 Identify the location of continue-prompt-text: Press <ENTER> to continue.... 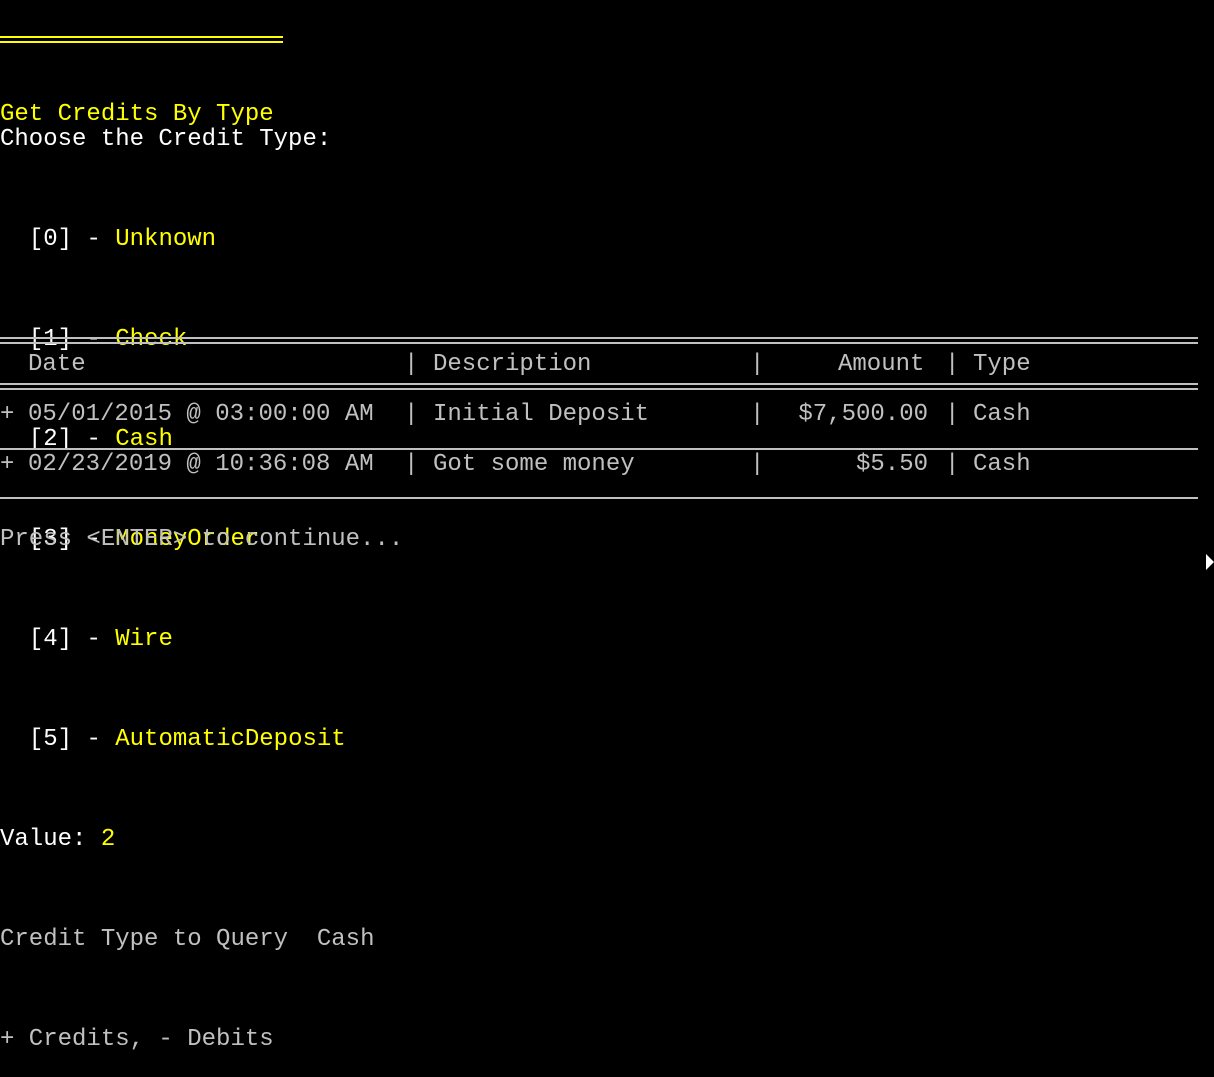
(202, 539).